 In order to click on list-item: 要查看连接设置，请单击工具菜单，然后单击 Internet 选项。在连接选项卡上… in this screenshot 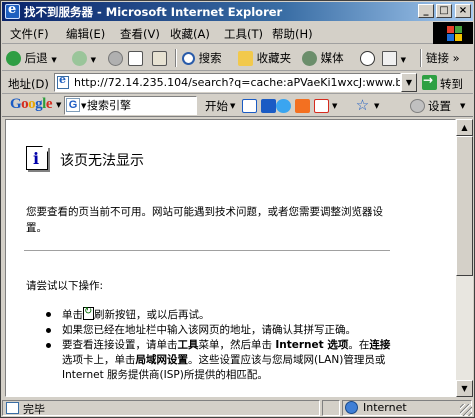, I will do `click(218, 360)`.